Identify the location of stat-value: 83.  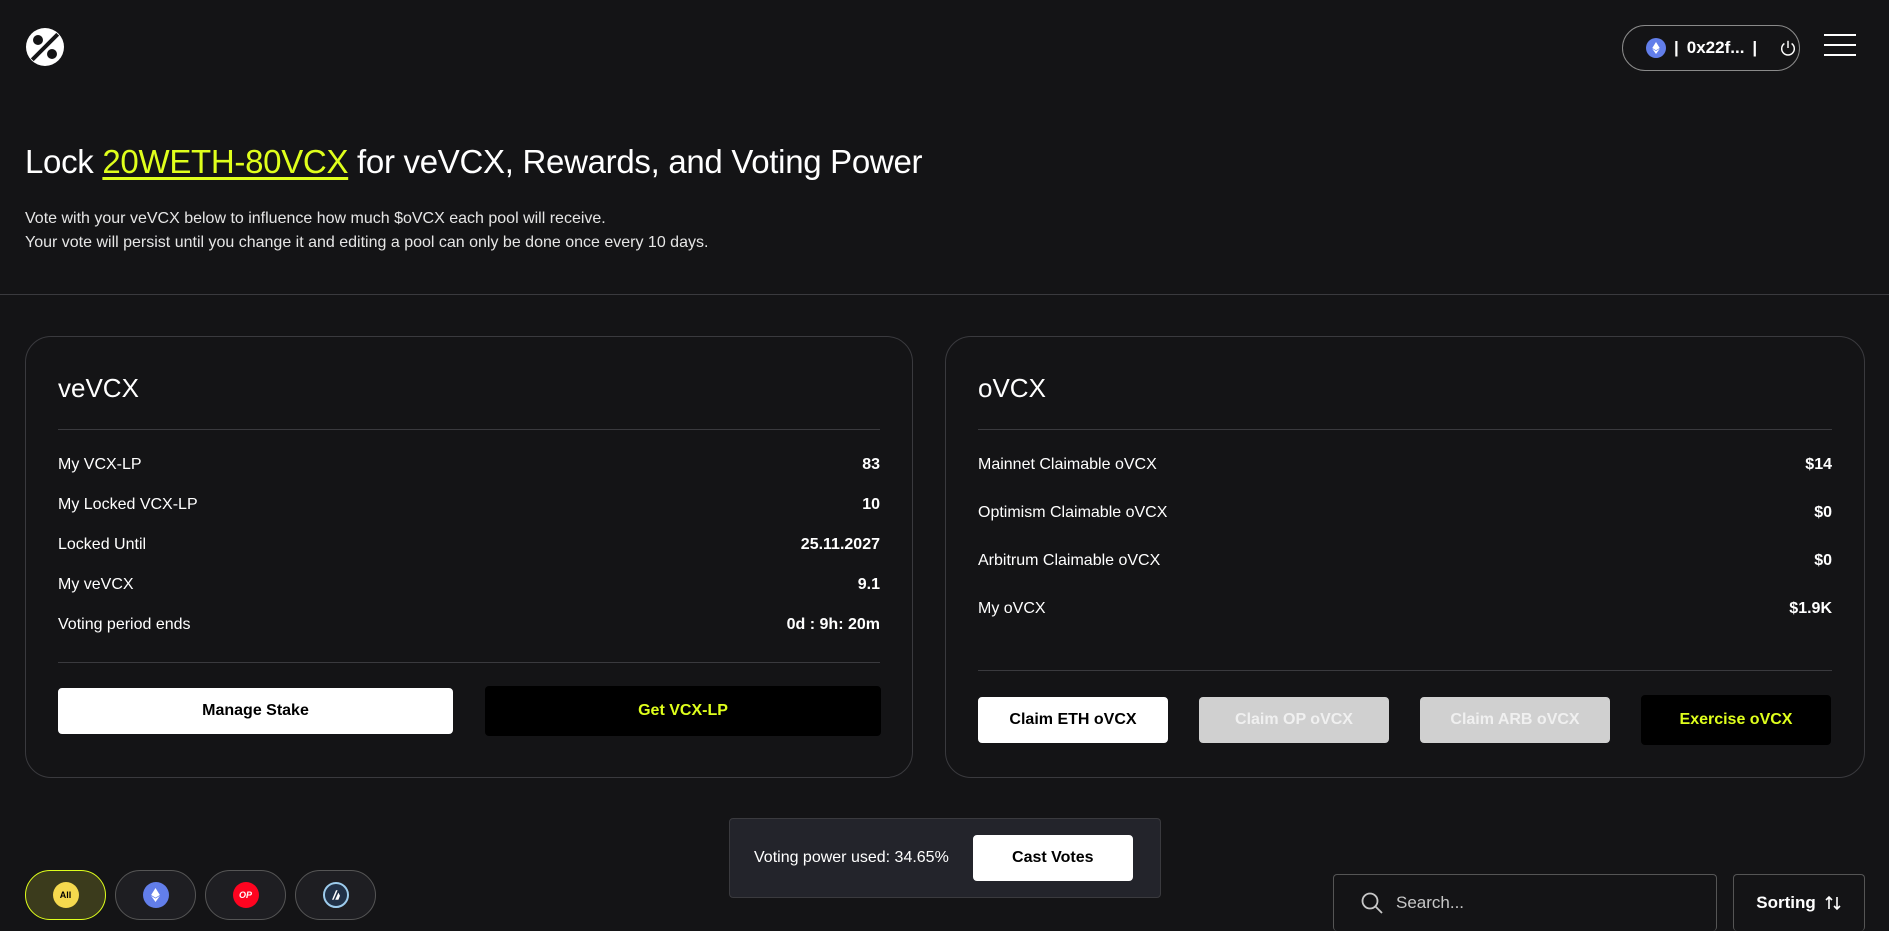
(871, 464).